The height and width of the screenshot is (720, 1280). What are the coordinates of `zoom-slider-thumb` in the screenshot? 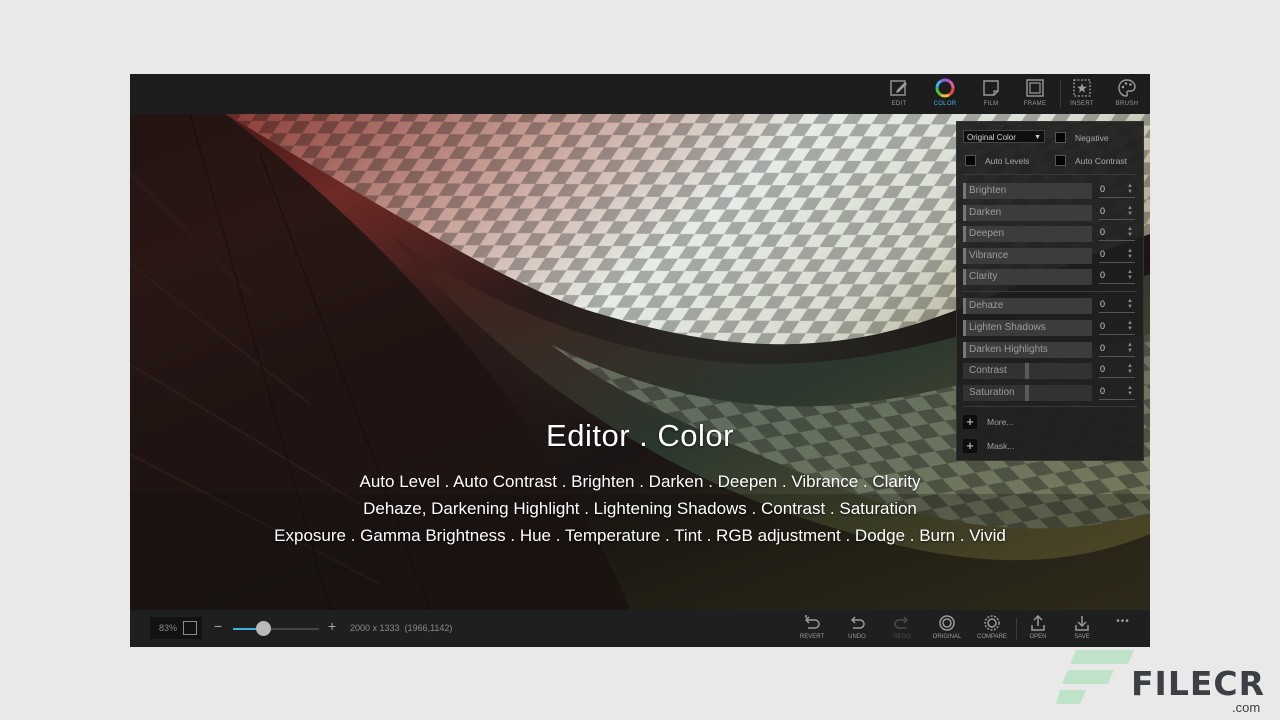 It's located at (264, 628).